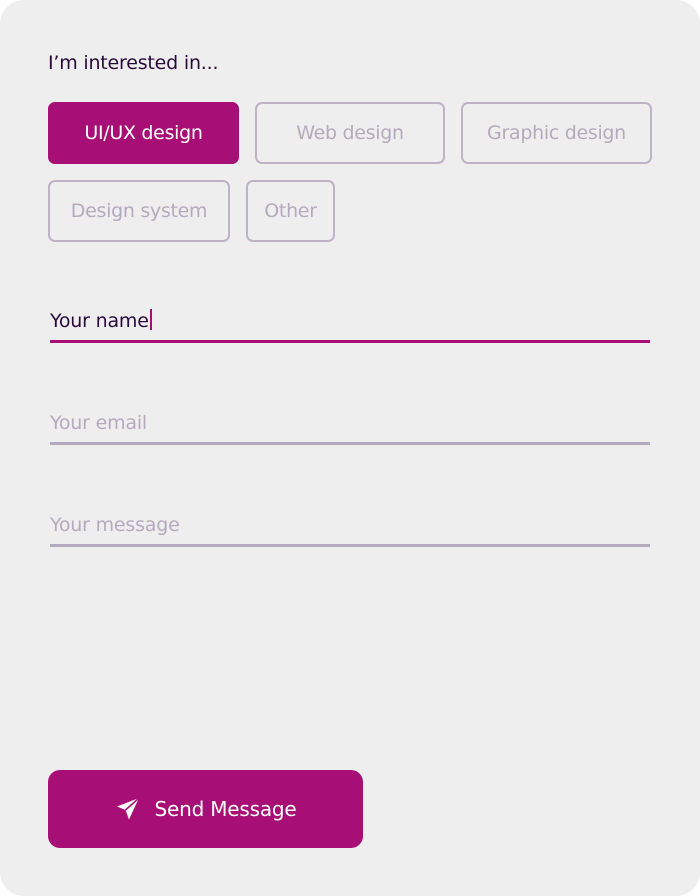  Describe the element at coordinates (350, 425) in the screenshot. I see `email-field: Your email` at that location.